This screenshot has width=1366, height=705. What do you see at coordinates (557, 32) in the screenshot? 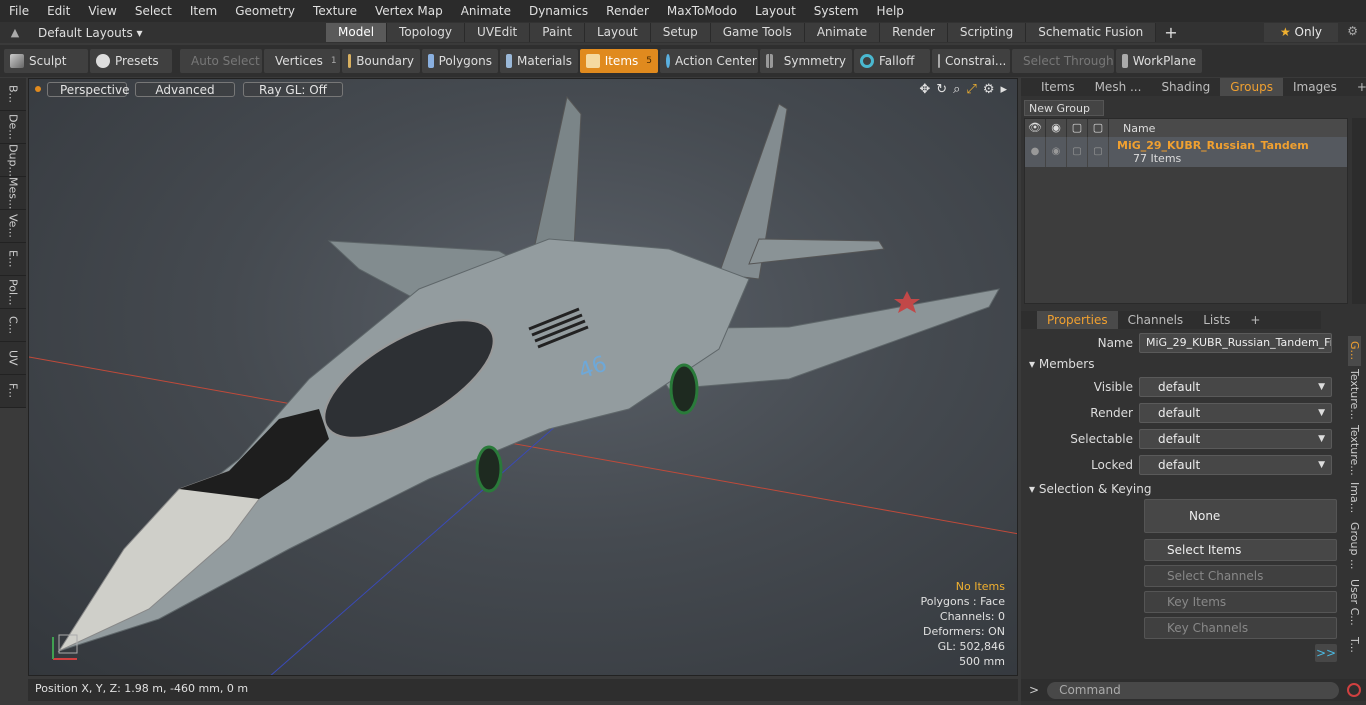
I see `tab-paint: Paint` at bounding box center [557, 32].